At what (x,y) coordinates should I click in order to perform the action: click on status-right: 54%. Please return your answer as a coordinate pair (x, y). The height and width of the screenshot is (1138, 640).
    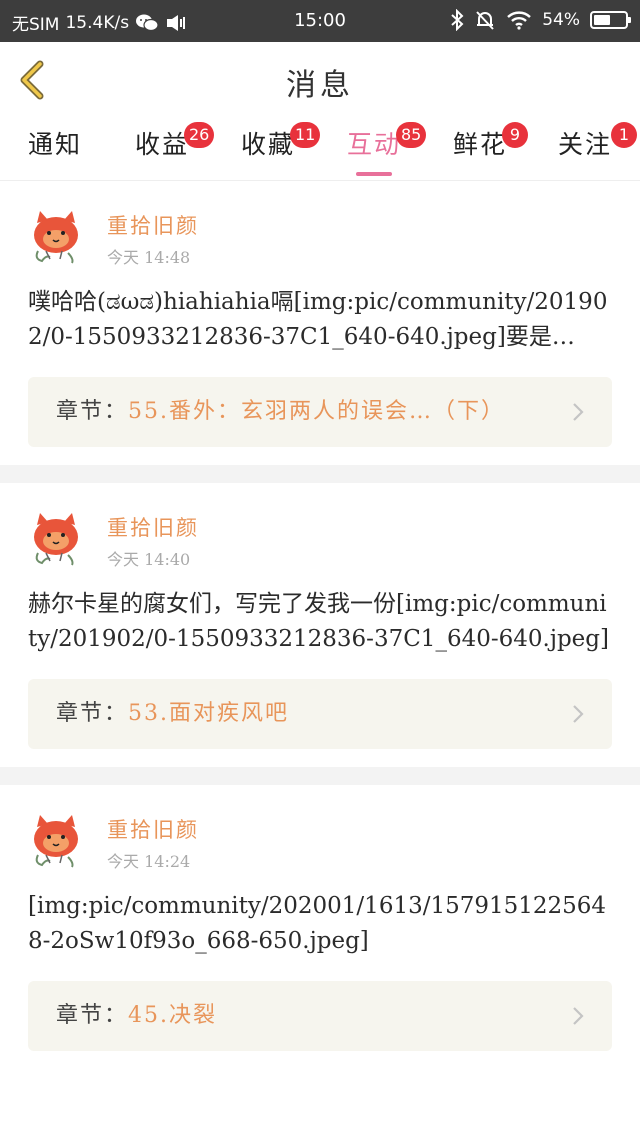
    Looking at the image, I should click on (540, 20).